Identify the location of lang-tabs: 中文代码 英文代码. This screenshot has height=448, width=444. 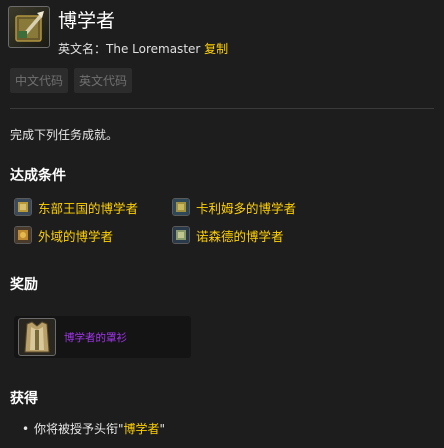
(71, 80).